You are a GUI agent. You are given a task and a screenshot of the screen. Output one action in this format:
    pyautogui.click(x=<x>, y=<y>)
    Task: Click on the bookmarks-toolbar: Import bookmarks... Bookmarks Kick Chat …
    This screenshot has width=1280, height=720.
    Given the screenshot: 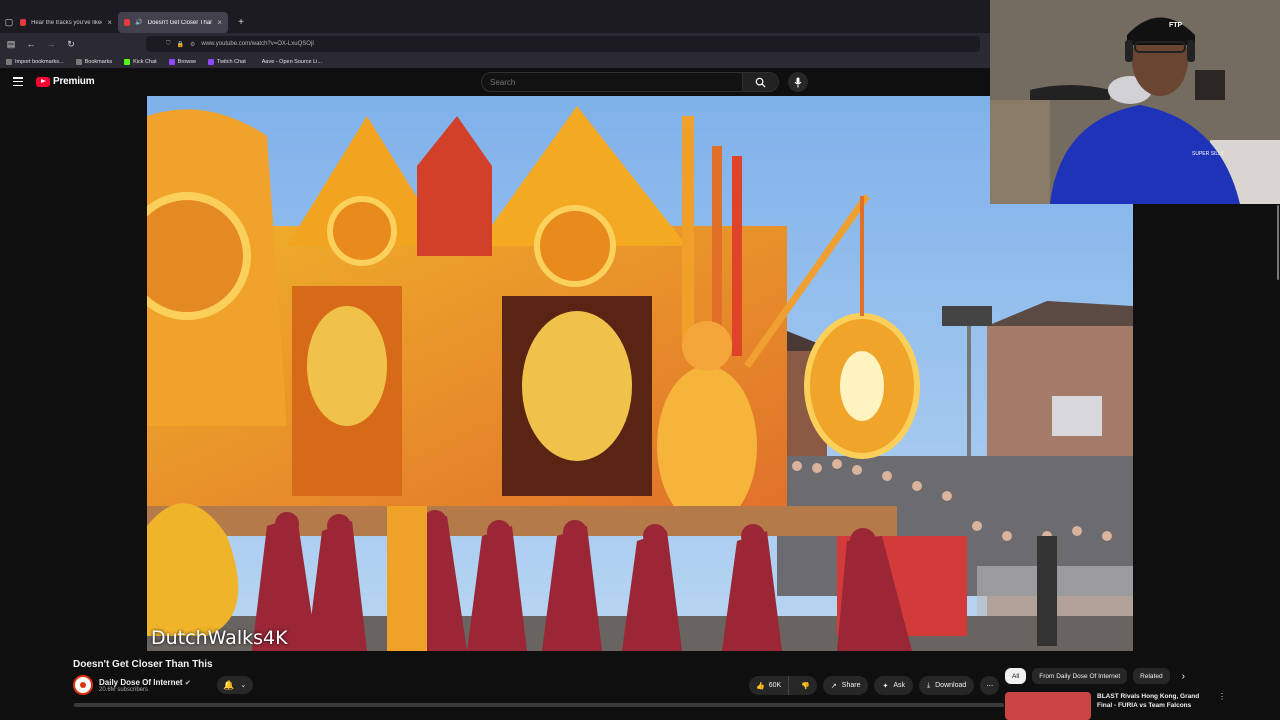 What is the action you would take?
    pyautogui.click(x=495, y=61)
    